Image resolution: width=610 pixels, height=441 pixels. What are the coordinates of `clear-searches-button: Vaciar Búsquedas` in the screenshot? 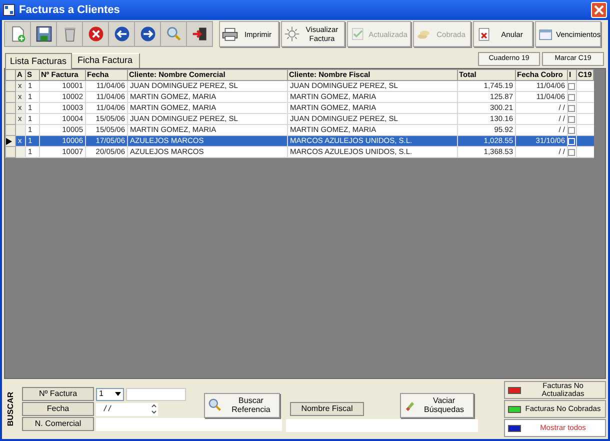 It's located at (437, 405).